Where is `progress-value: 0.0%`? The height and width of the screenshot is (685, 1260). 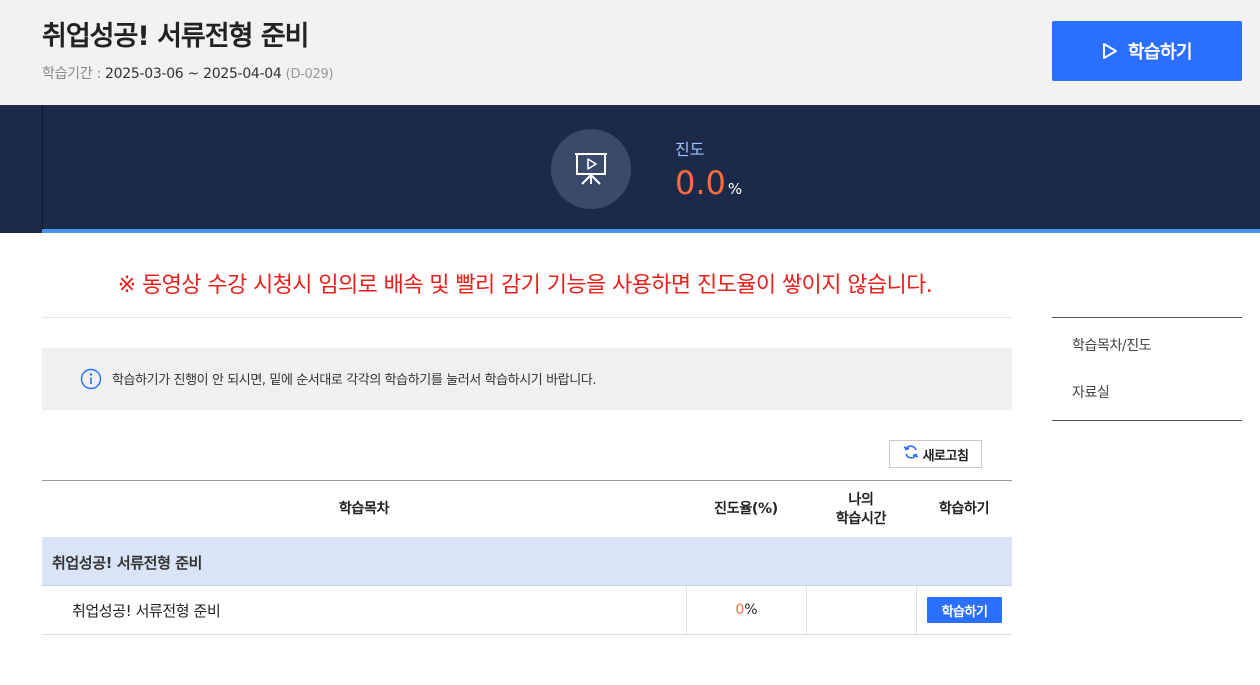 progress-value: 0.0% is located at coordinates (708, 183).